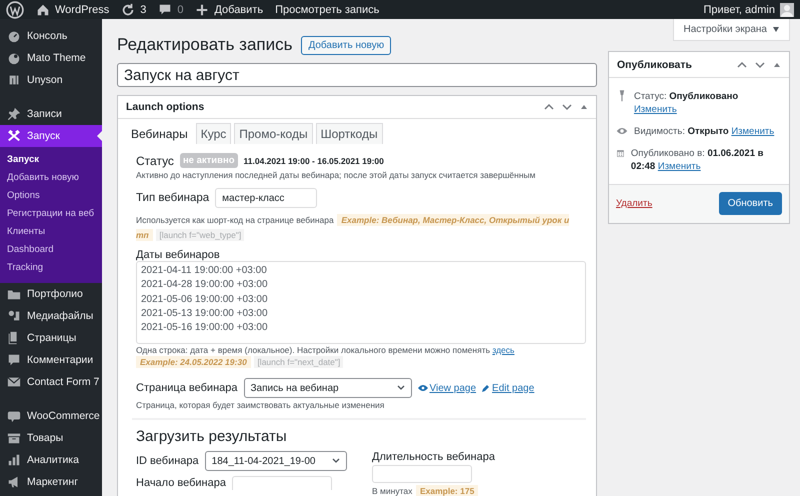 Image resolution: width=800 pixels, height=496 pixels. Describe the element at coordinates (181, 483) in the screenshot. I see `field-label: Начало вебинара` at that location.